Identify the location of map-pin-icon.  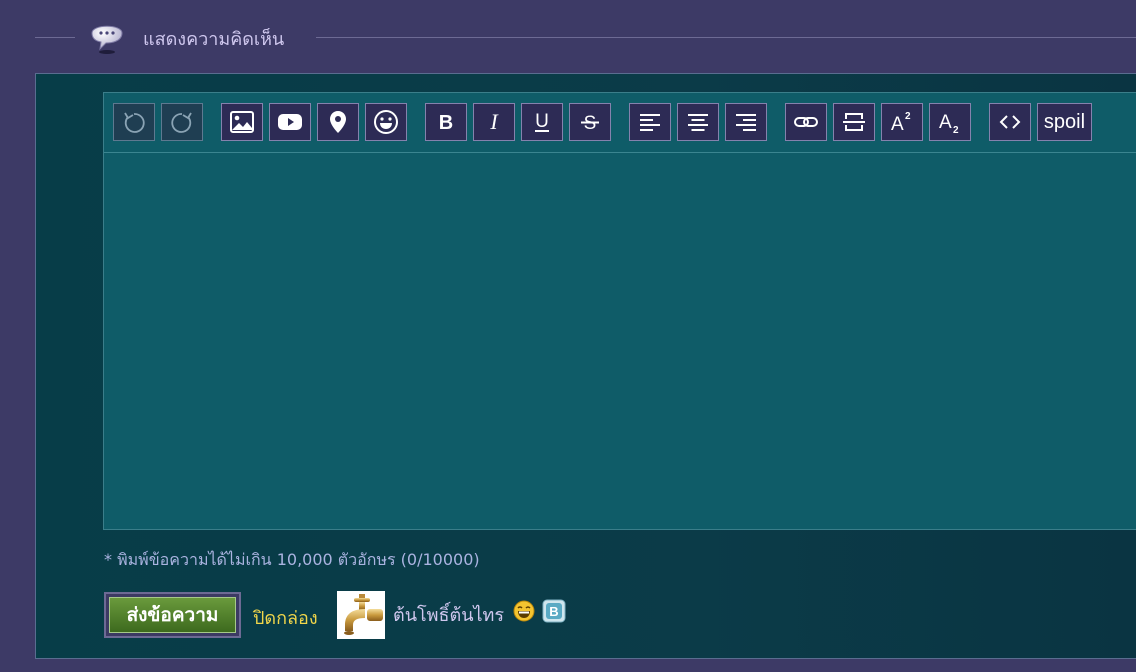
(338, 122).